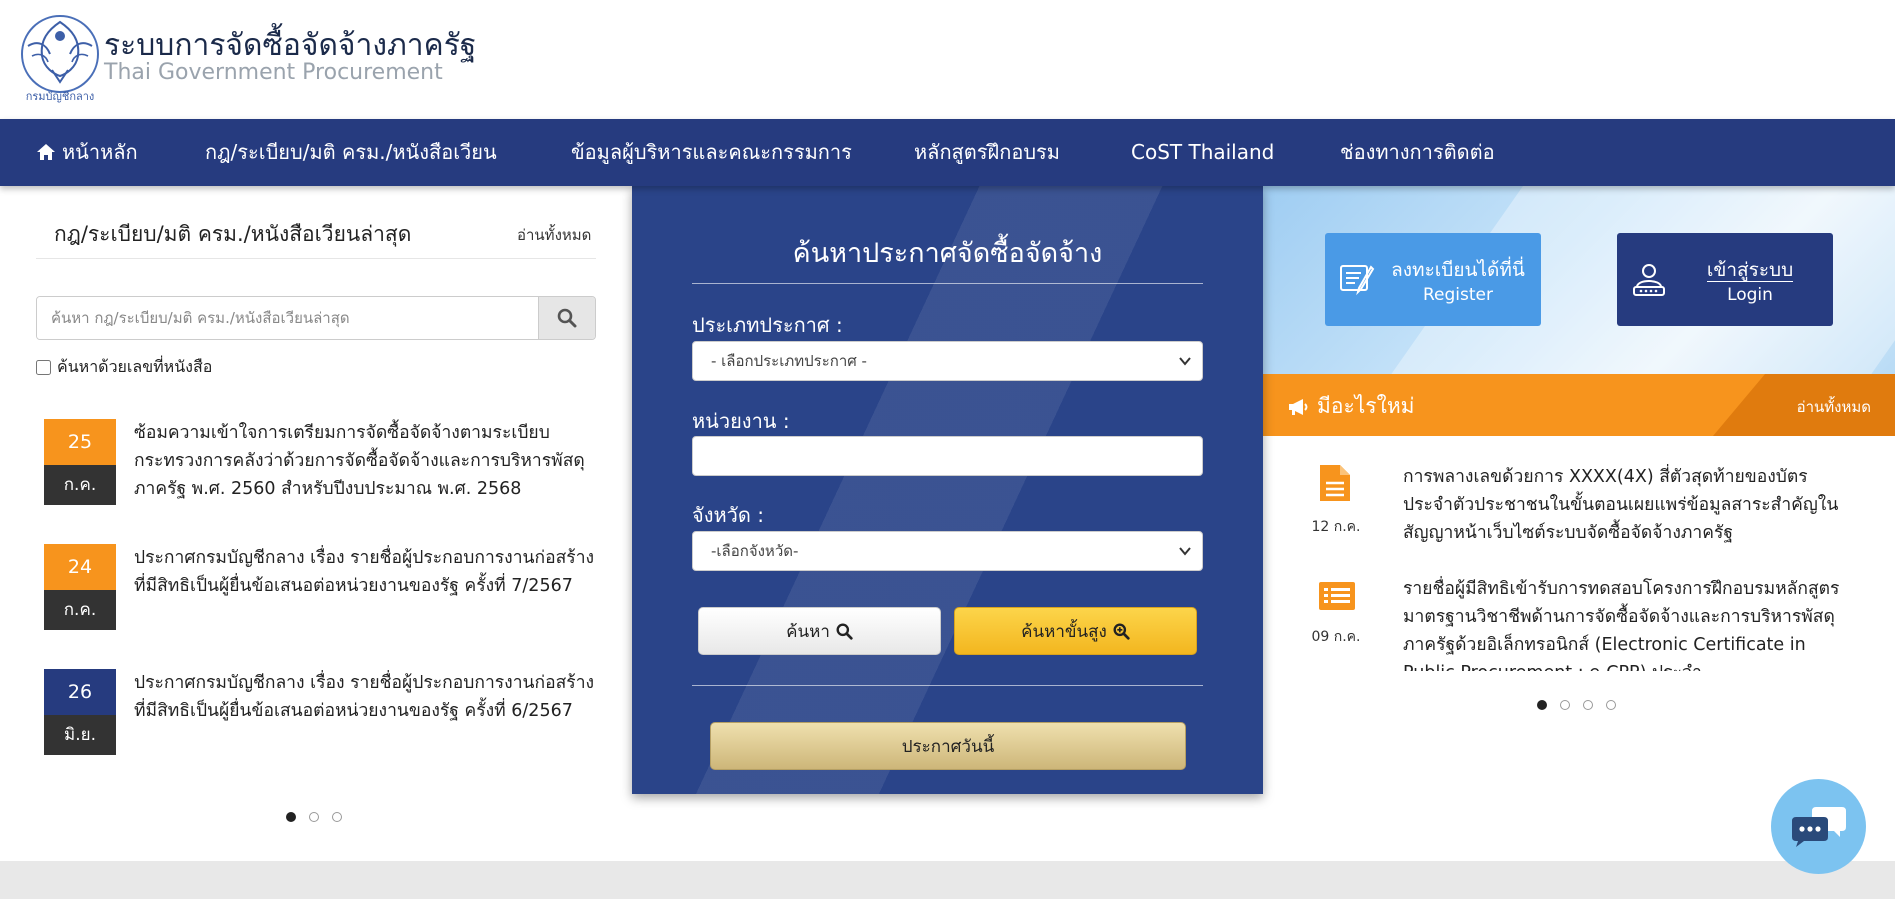 The width and height of the screenshot is (1895, 899). Describe the element at coordinates (273, 72) in the screenshot. I see `site-title-en: Thai Government Procurement` at that location.